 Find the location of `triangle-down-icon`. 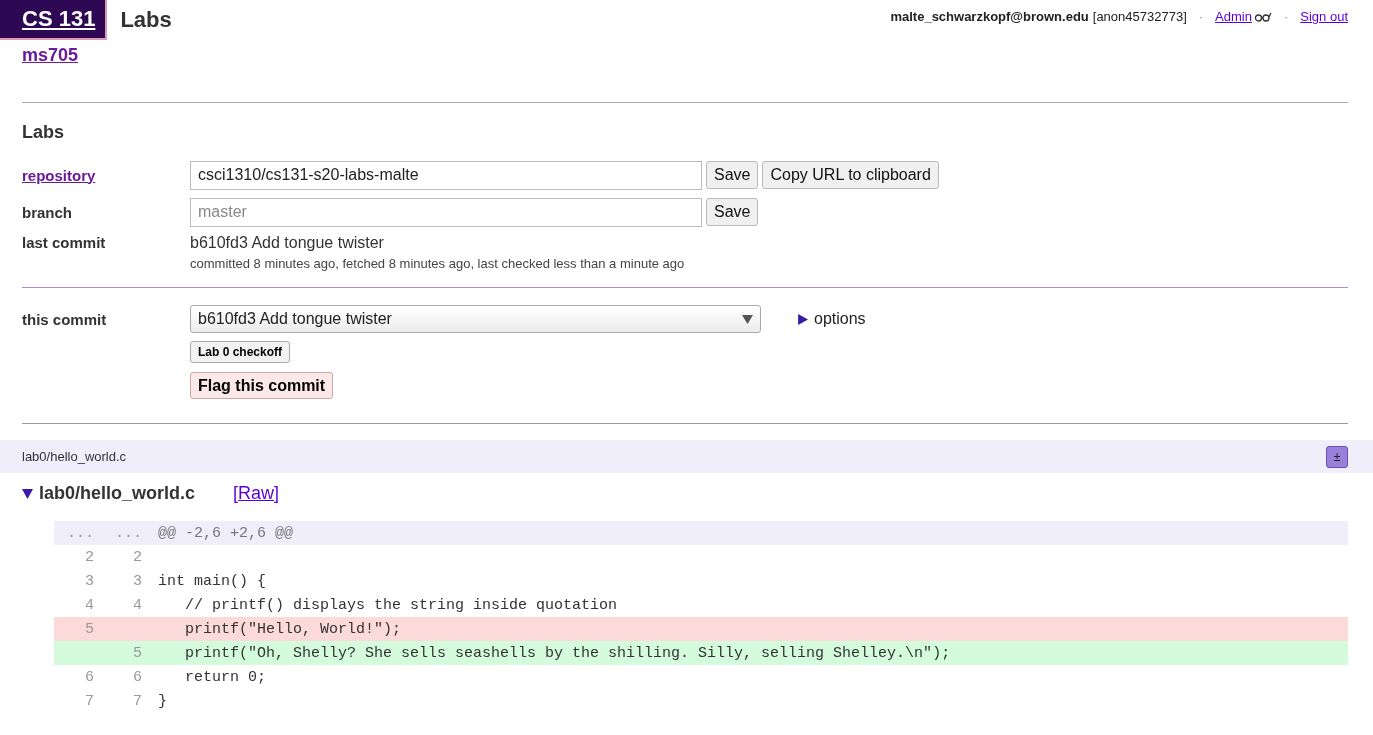

triangle-down-icon is located at coordinates (27, 493).